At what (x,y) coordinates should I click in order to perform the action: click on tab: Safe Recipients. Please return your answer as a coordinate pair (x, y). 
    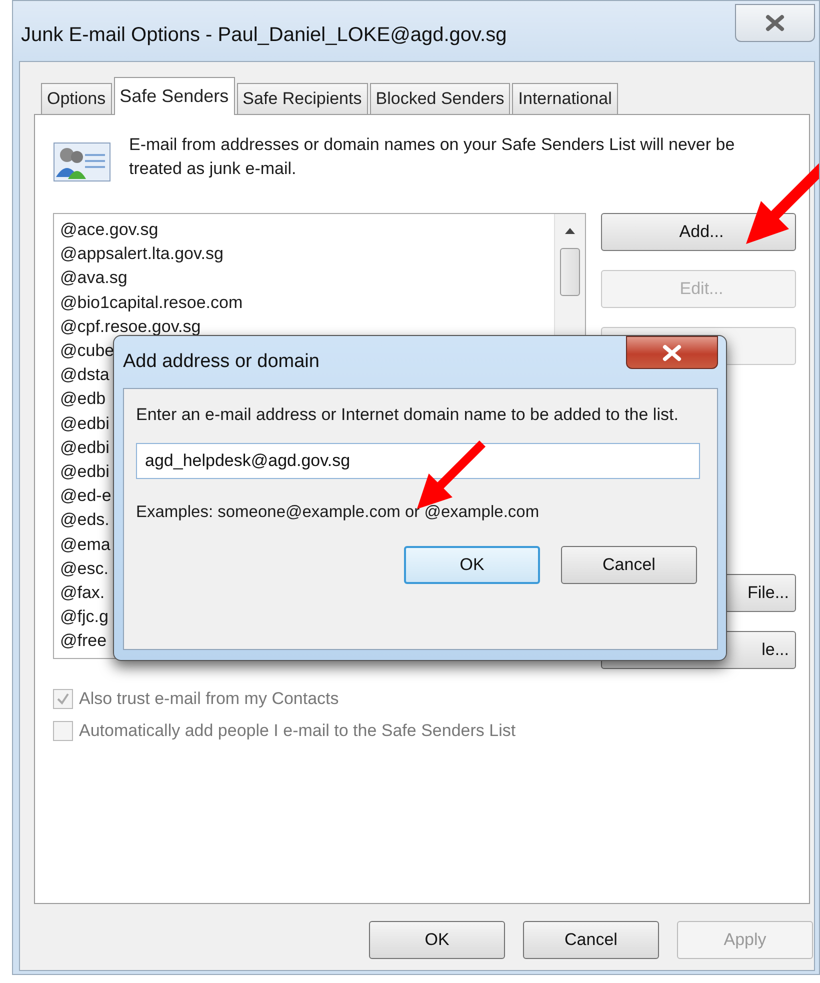
    Looking at the image, I should click on (302, 98).